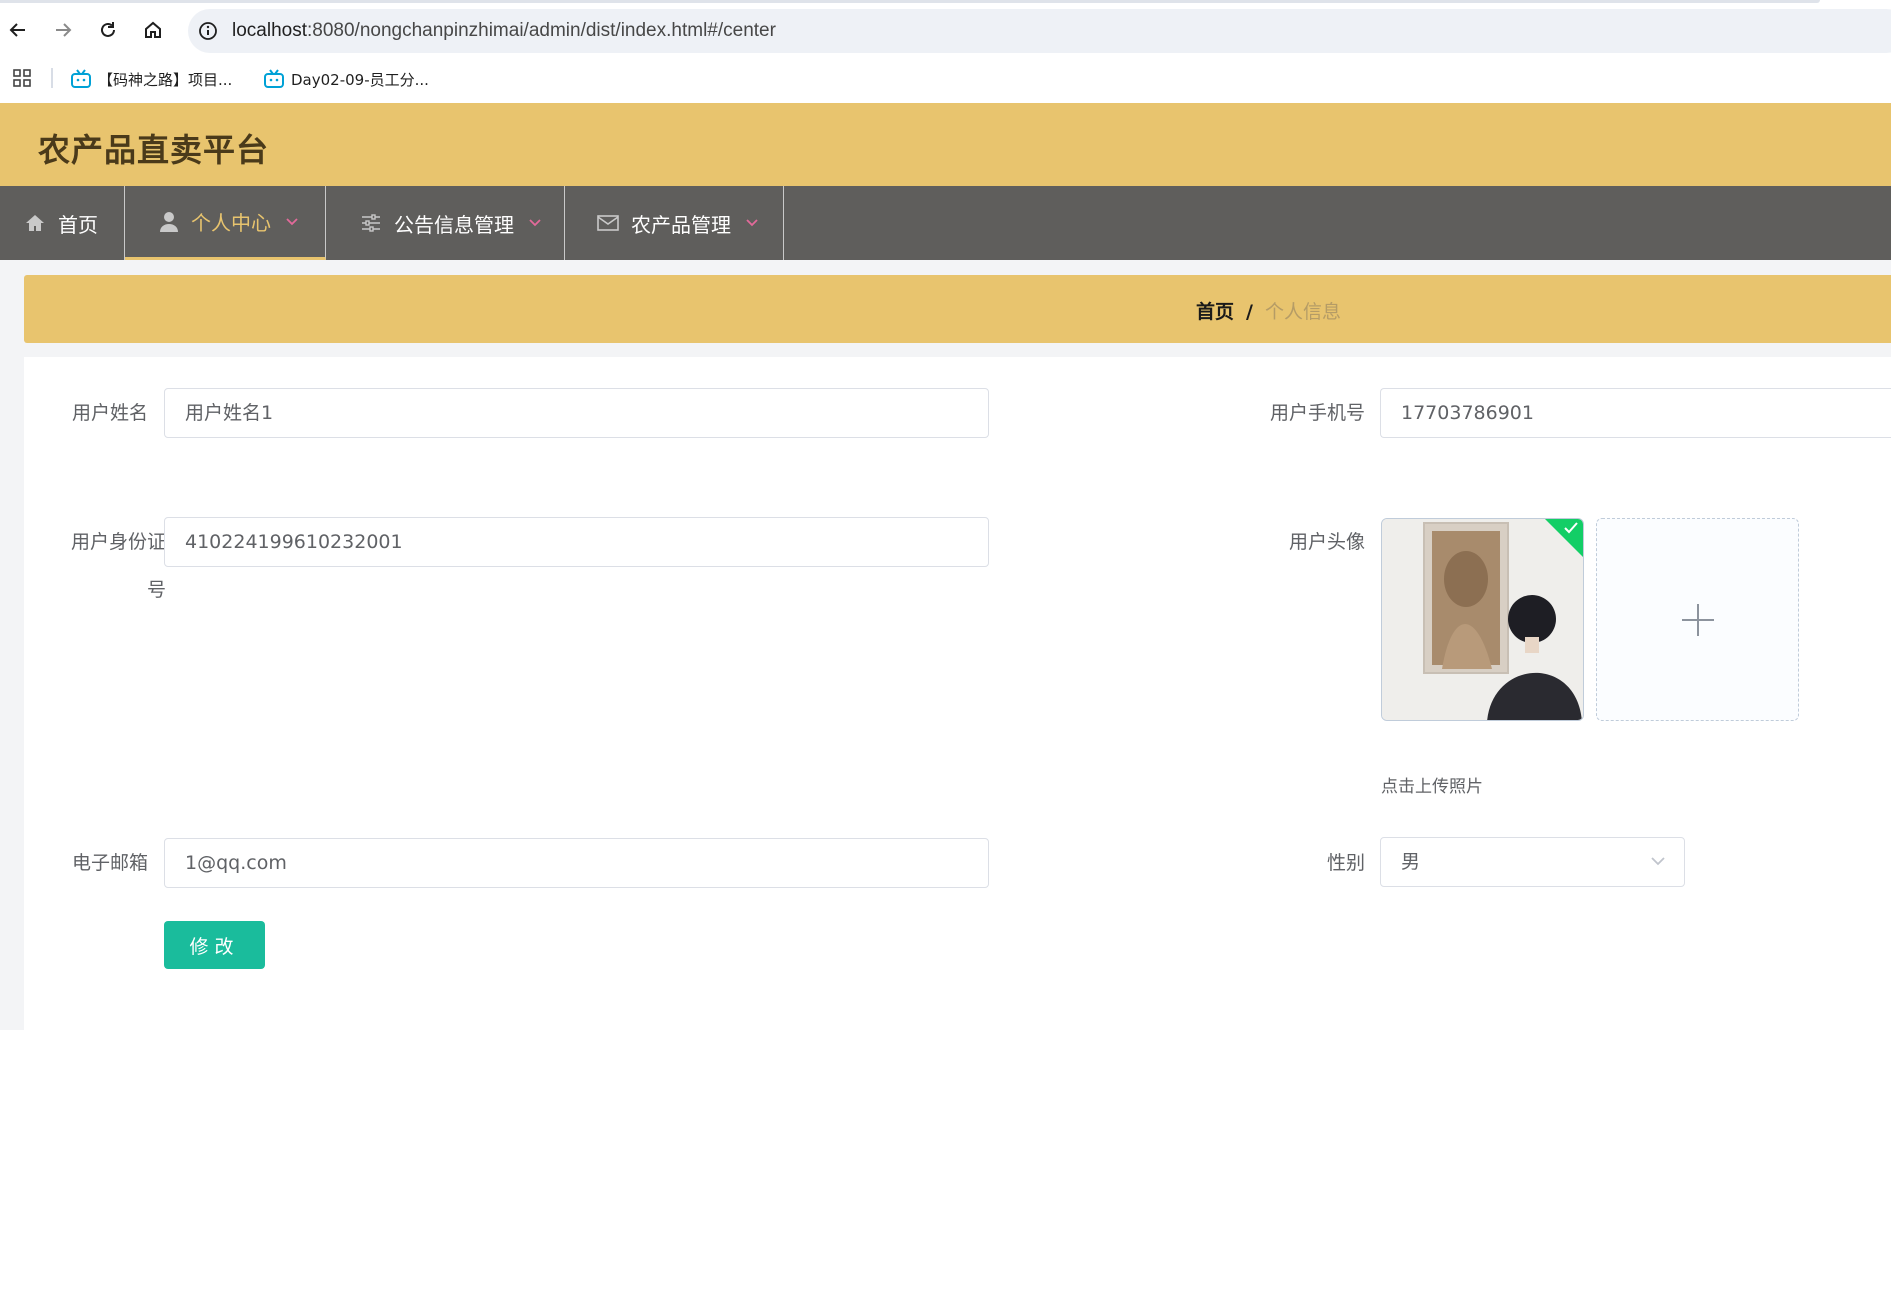 This screenshot has height=1312, width=1891. Describe the element at coordinates (945, 223) in the screenshot. I see `main-menu: 首页 个人中心 公告信息管理 农产品管理` at that location.